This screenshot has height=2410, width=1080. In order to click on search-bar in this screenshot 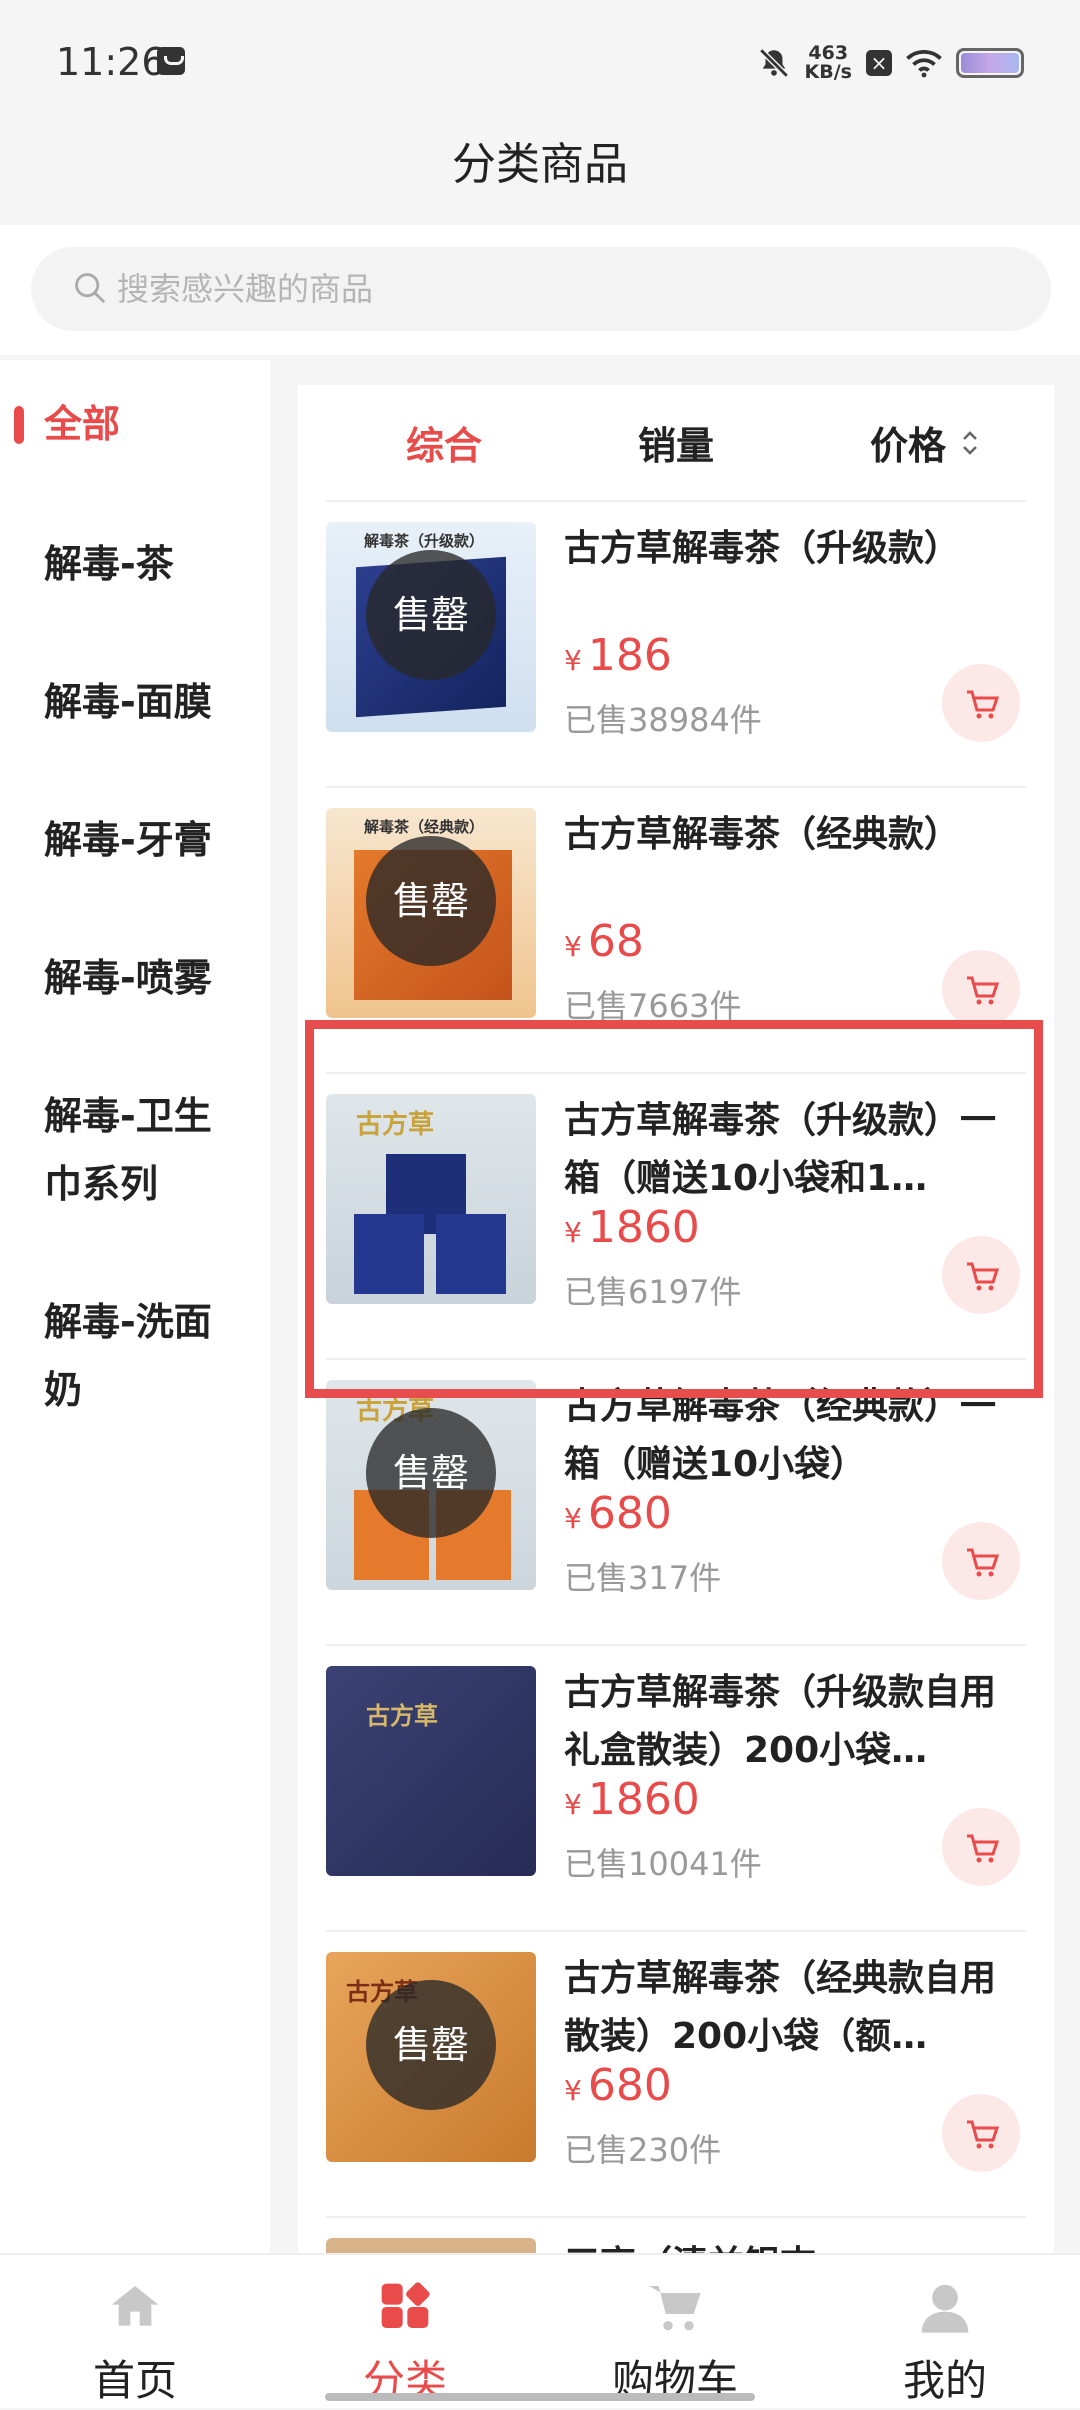, I will do `click(540, 290)`.